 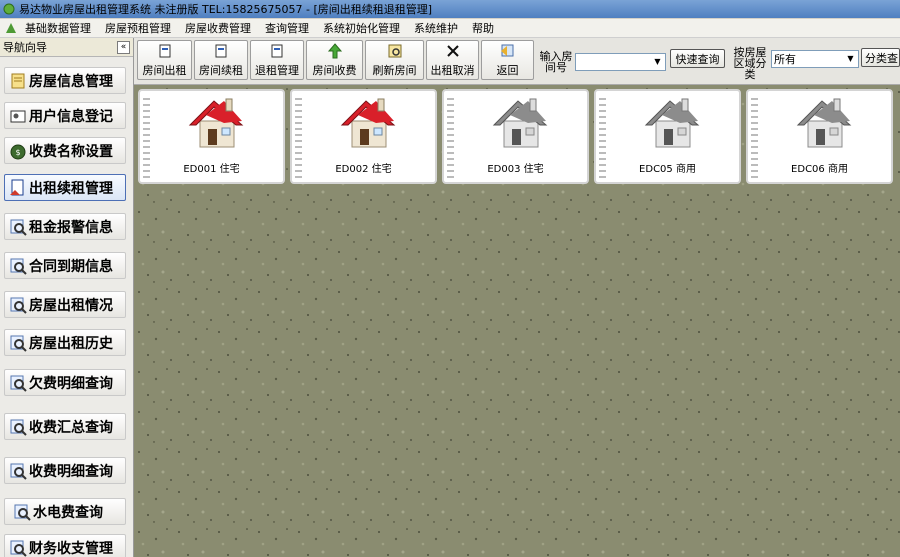 I want to click on quick-search-button: 快速查询, so click(x=697, y=58).